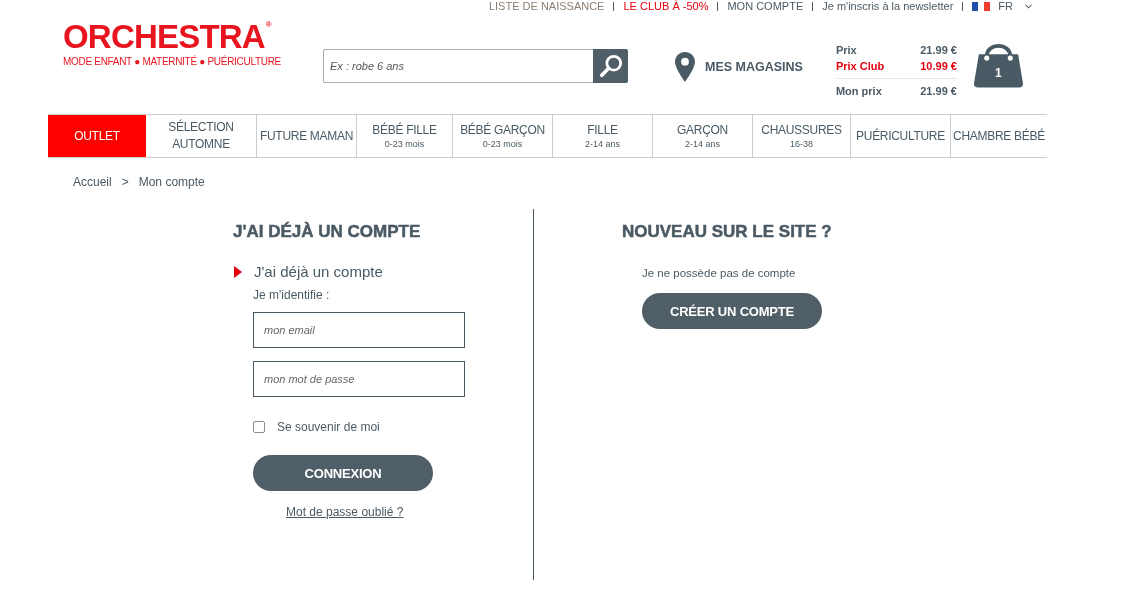 This screenshot has height=614, width=1135. What do you see at coordinates (546, 6) in the screenshot?
I see `top-link: LISTE DE NAISSANCE` at bounding box center [546, 6].